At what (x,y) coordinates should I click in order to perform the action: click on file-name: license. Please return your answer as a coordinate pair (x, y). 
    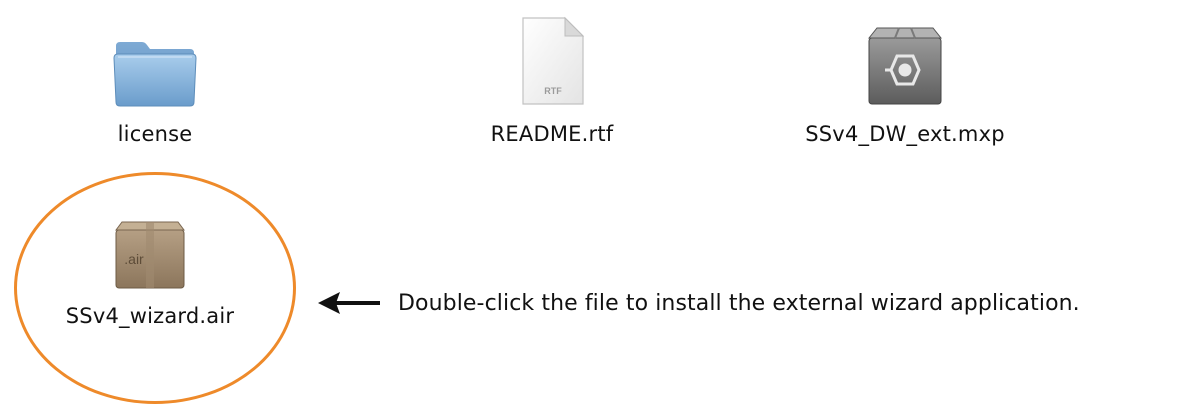
    Looking at the image, I should click on (155, 134).